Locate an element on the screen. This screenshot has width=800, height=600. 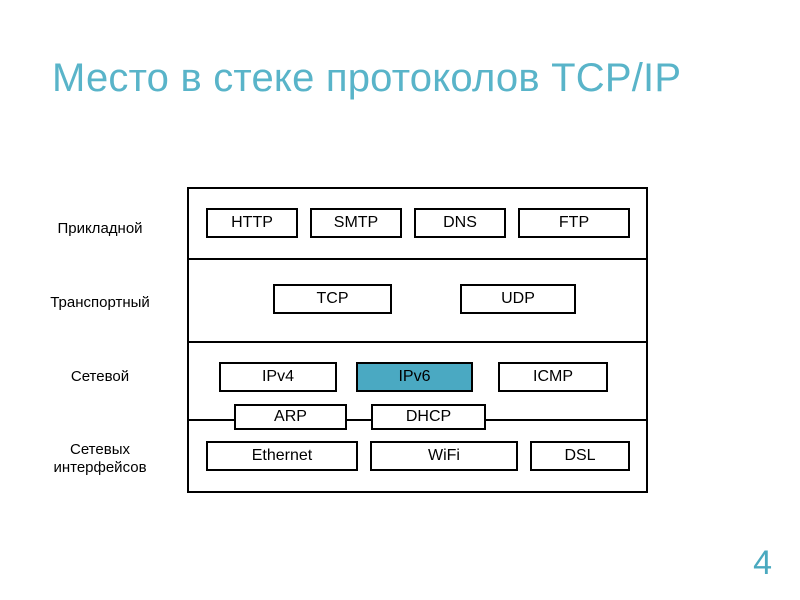
layer-label-network: Сетевой is located at coordinates (100, 376).